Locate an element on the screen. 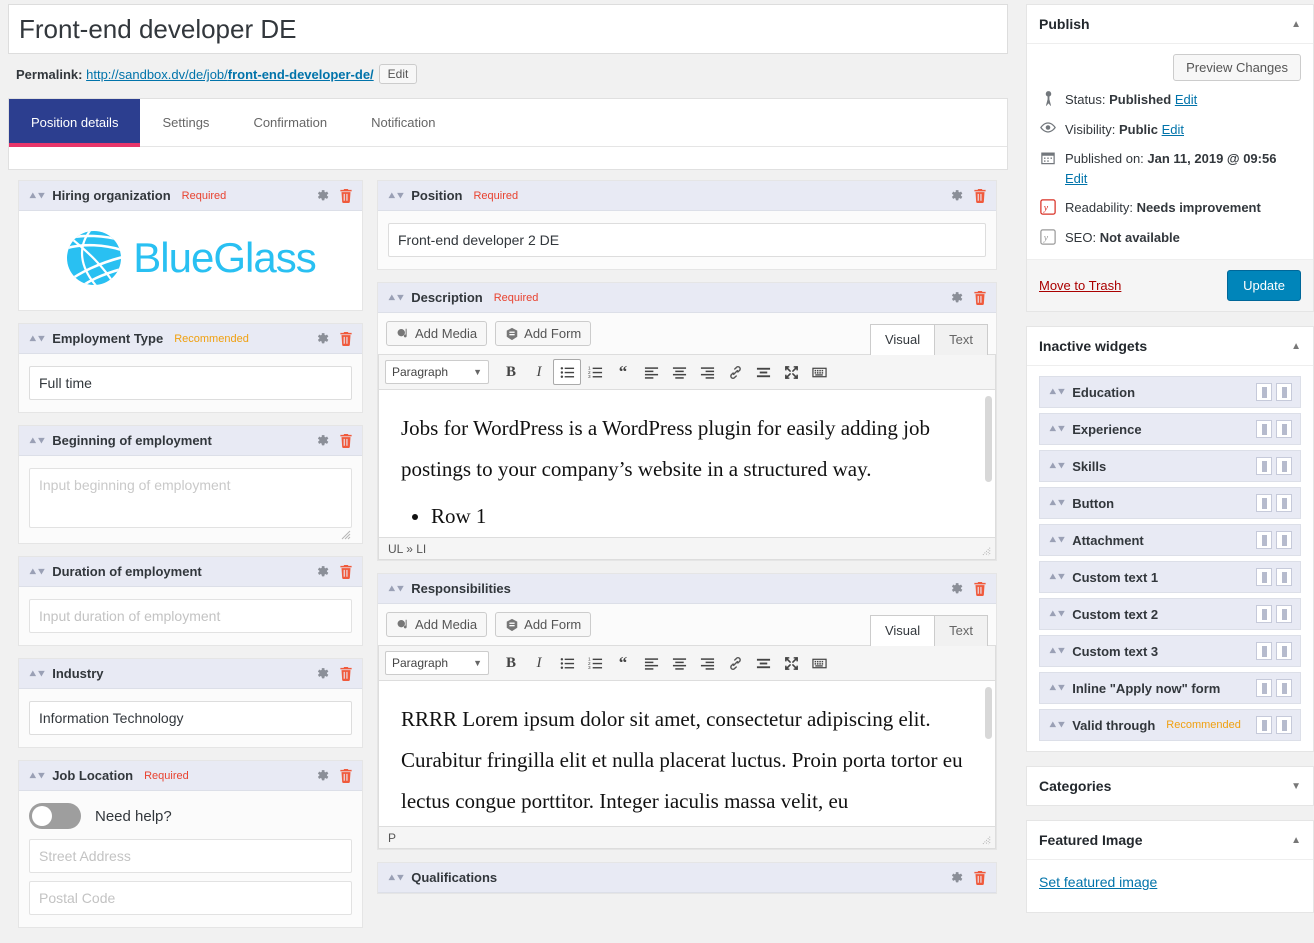  tab-position-details: Position details is located at coordinates (75, 123).